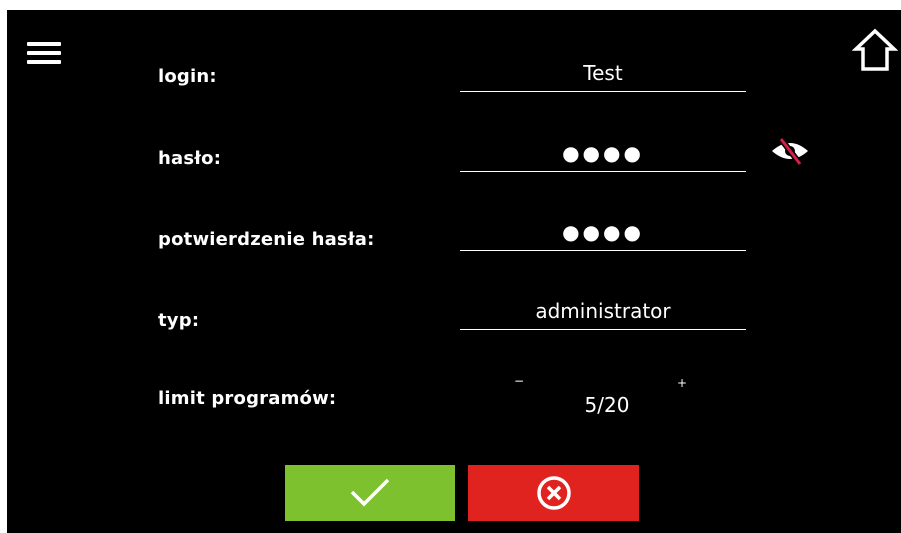  I want to click on hamburger-menu-icon, so click(44, 54).